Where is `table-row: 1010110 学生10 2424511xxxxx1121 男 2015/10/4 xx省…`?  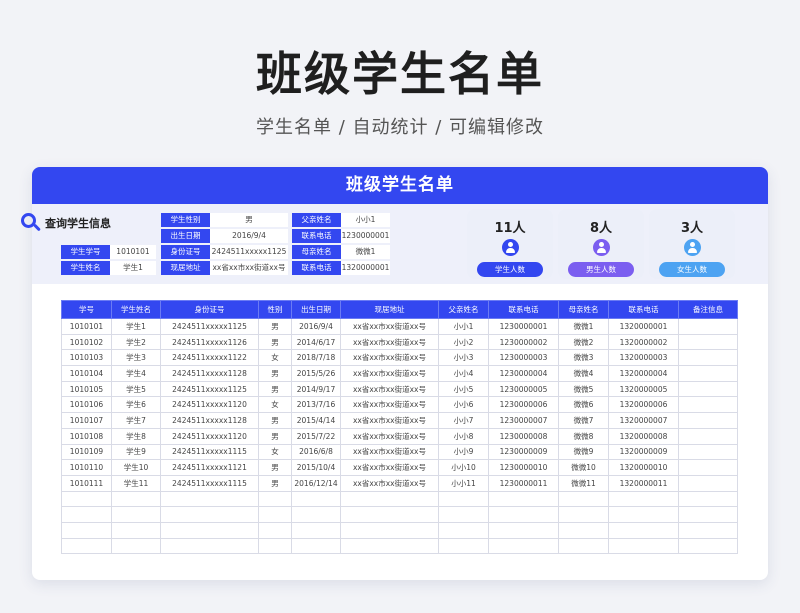 table-row: 1010110 学生10 2424511xxxxx1121 男 2015/10/4 xx省… is located at coordinates (399, 467).